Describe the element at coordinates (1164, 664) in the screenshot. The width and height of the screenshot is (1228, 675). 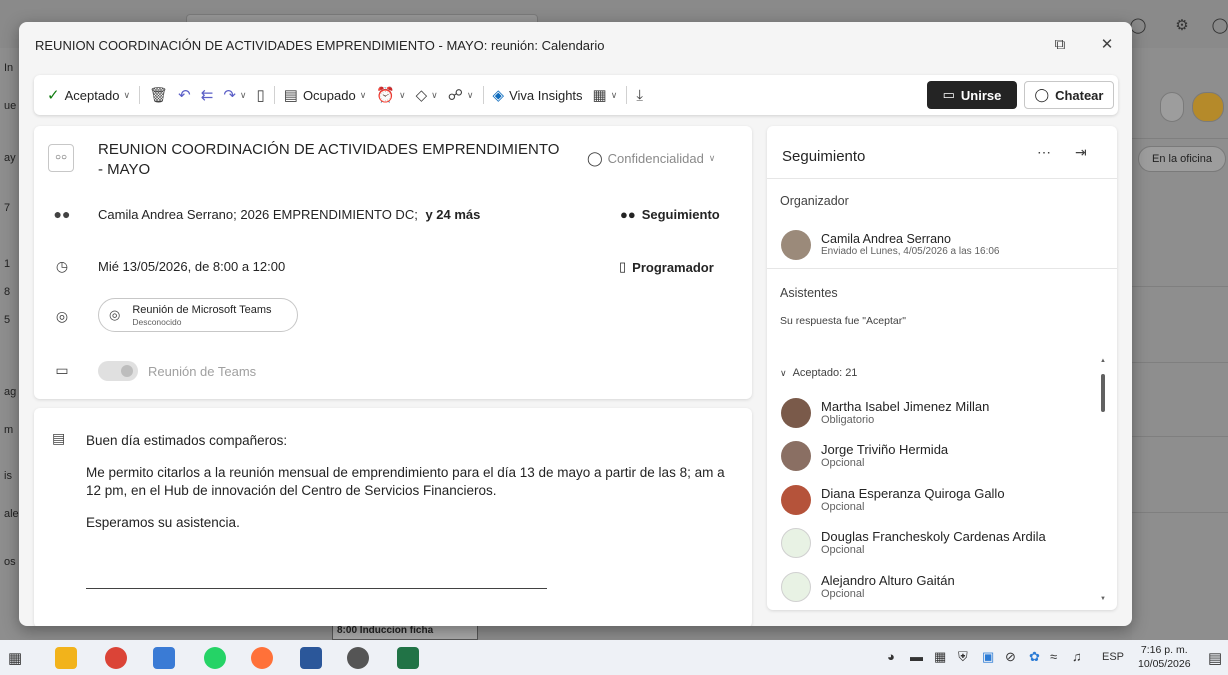
I see `clock-date: 10/05/2026` at that location.